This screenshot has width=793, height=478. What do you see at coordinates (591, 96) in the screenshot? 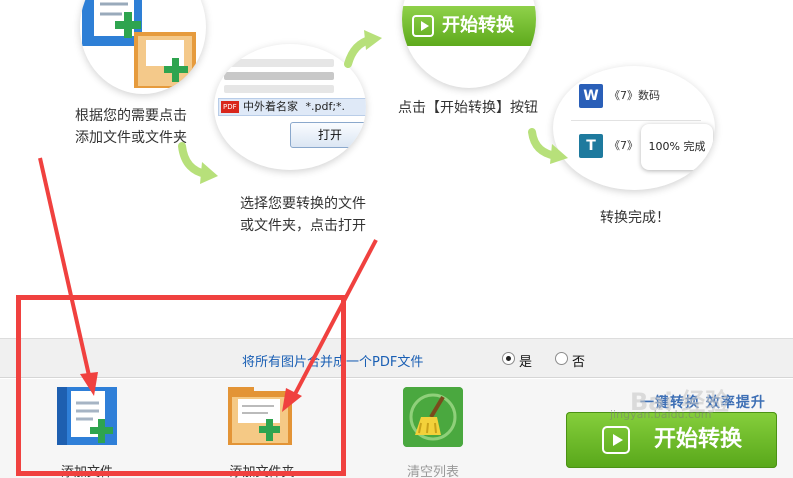
I see `word-icon: W` at bounding box center [591, 96].